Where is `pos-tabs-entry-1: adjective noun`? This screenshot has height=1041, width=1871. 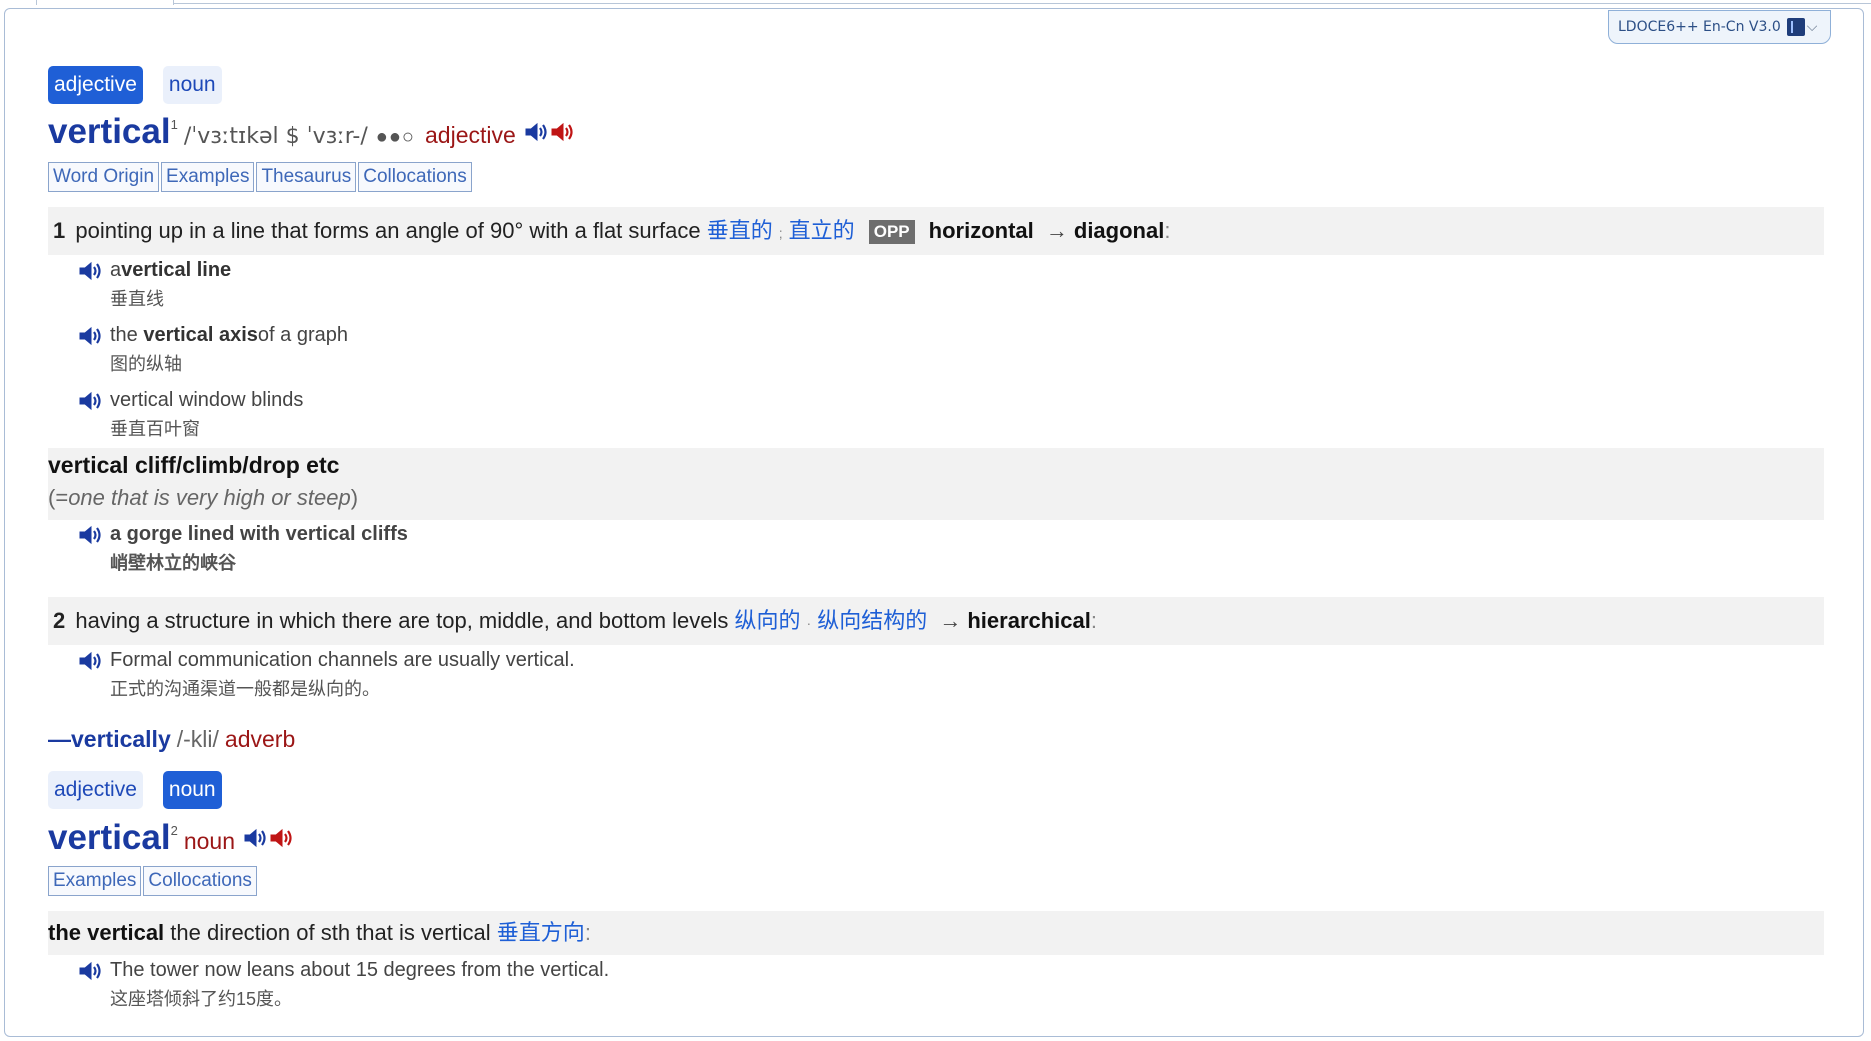 pos-tabs-entry-1: adjective noun is located at coordinates (135, 85).